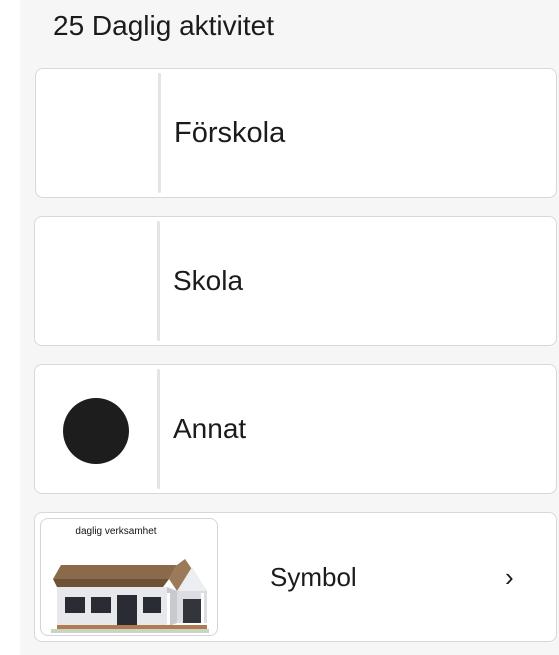  I want to click on symbol-label: Symbol, so click(313, 577).